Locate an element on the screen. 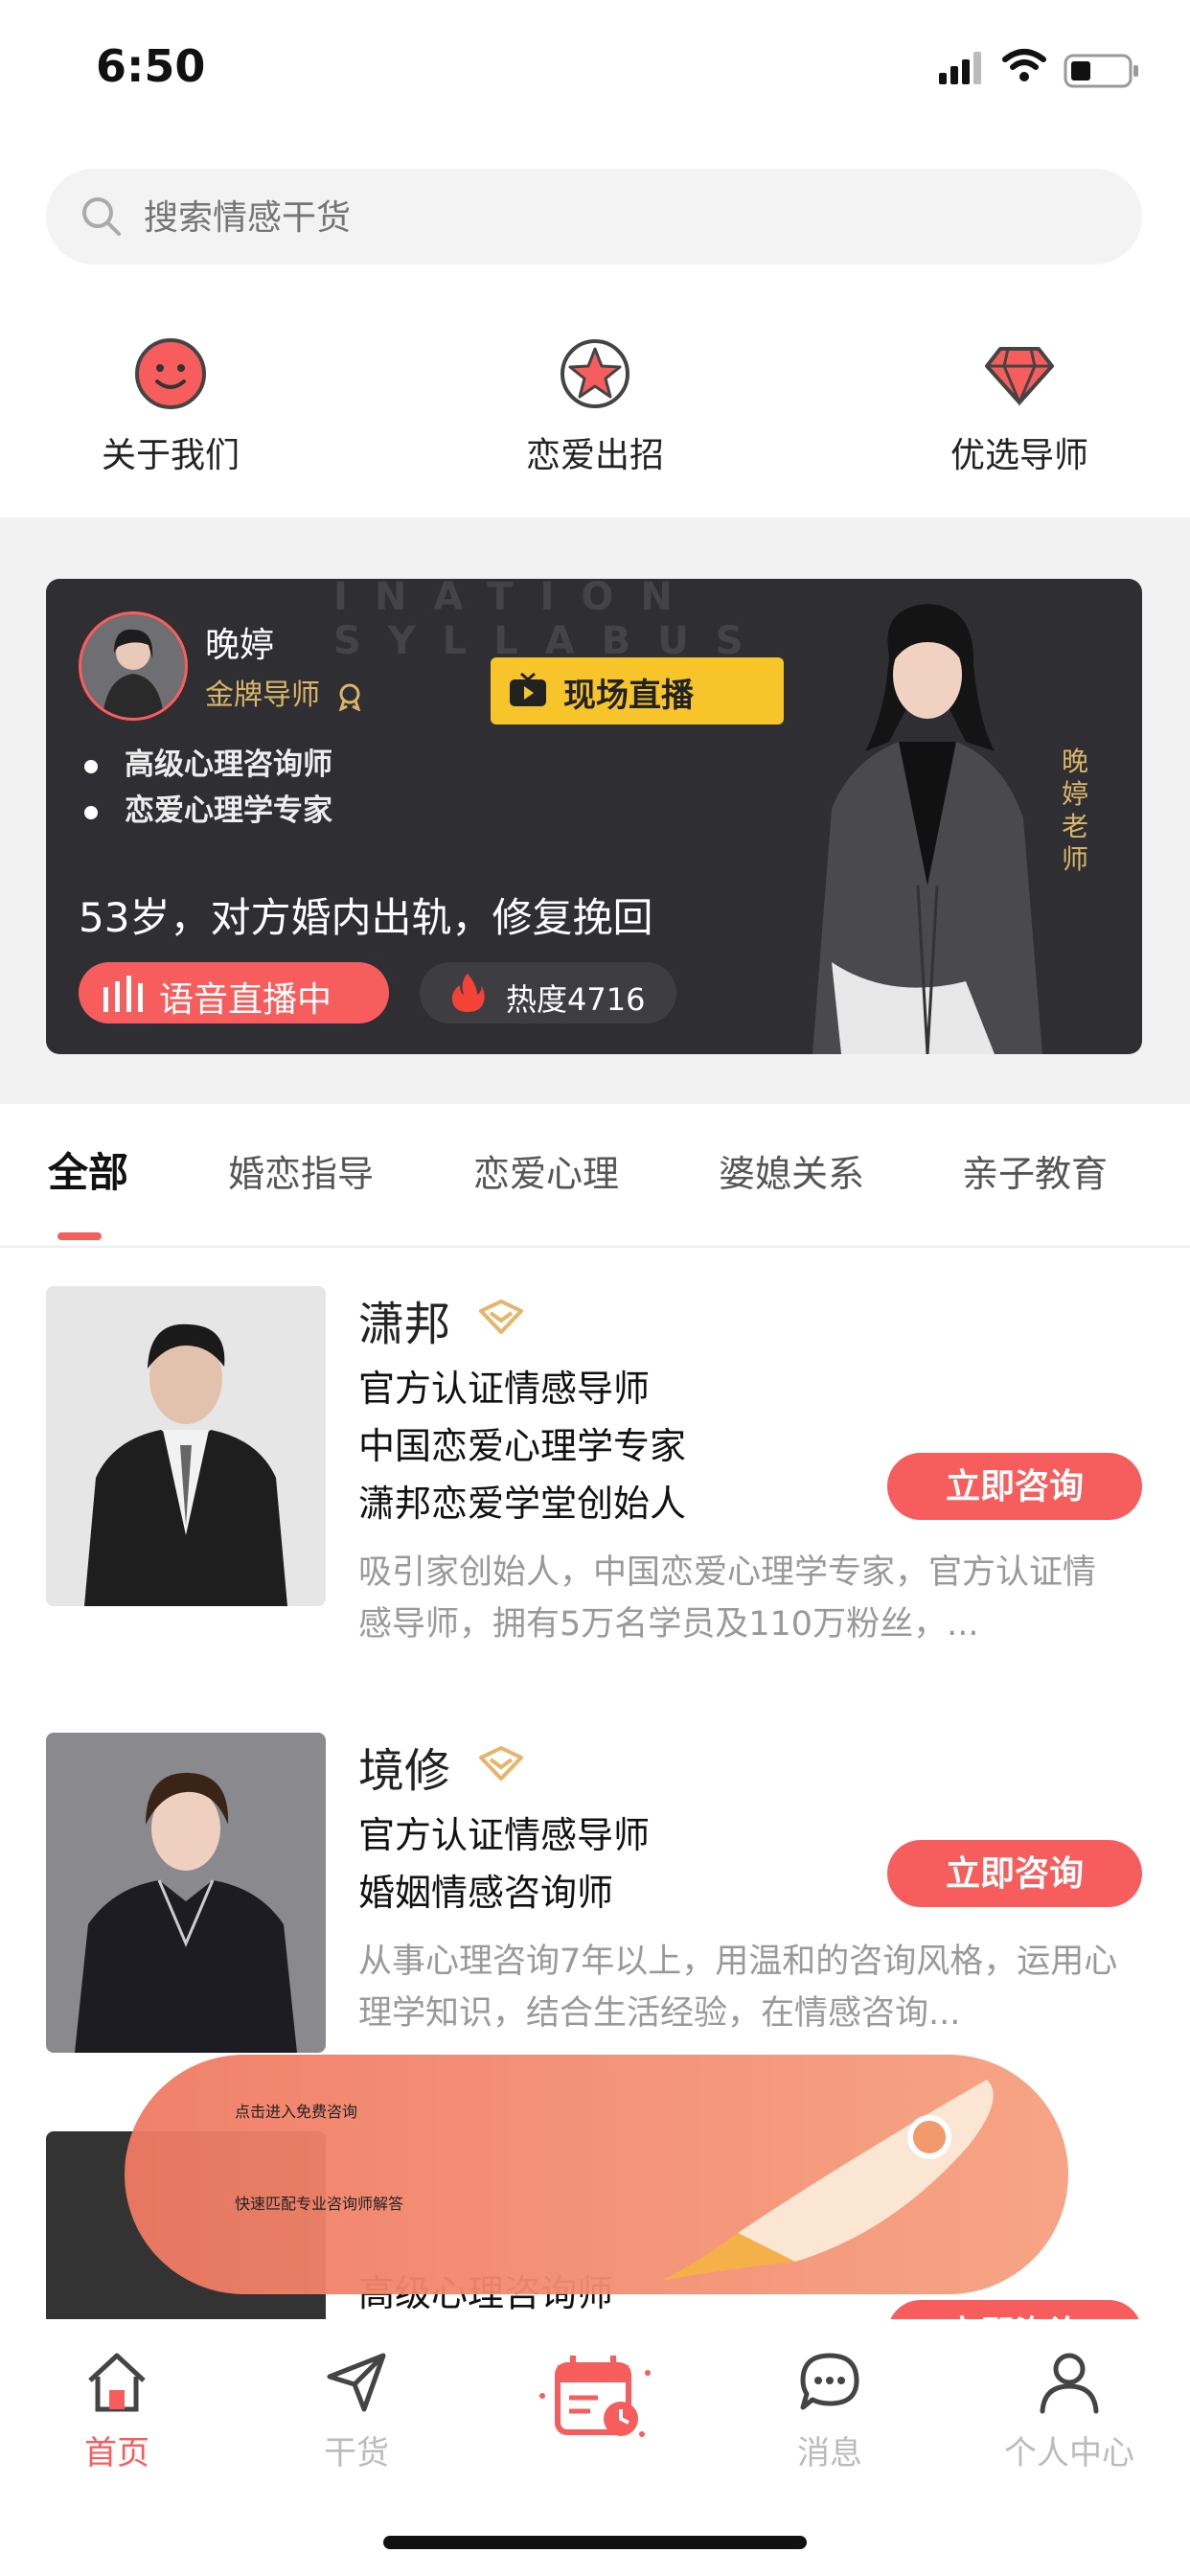 The image size is (1190, 2576). tabbar-messages: 消息 is located at coordinates (830, 2410).